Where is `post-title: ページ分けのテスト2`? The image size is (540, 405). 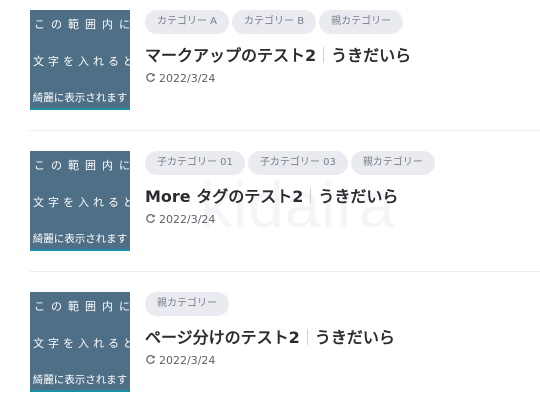 post-title: ページ分けのテスト2 is located at coordinates (222, 337).